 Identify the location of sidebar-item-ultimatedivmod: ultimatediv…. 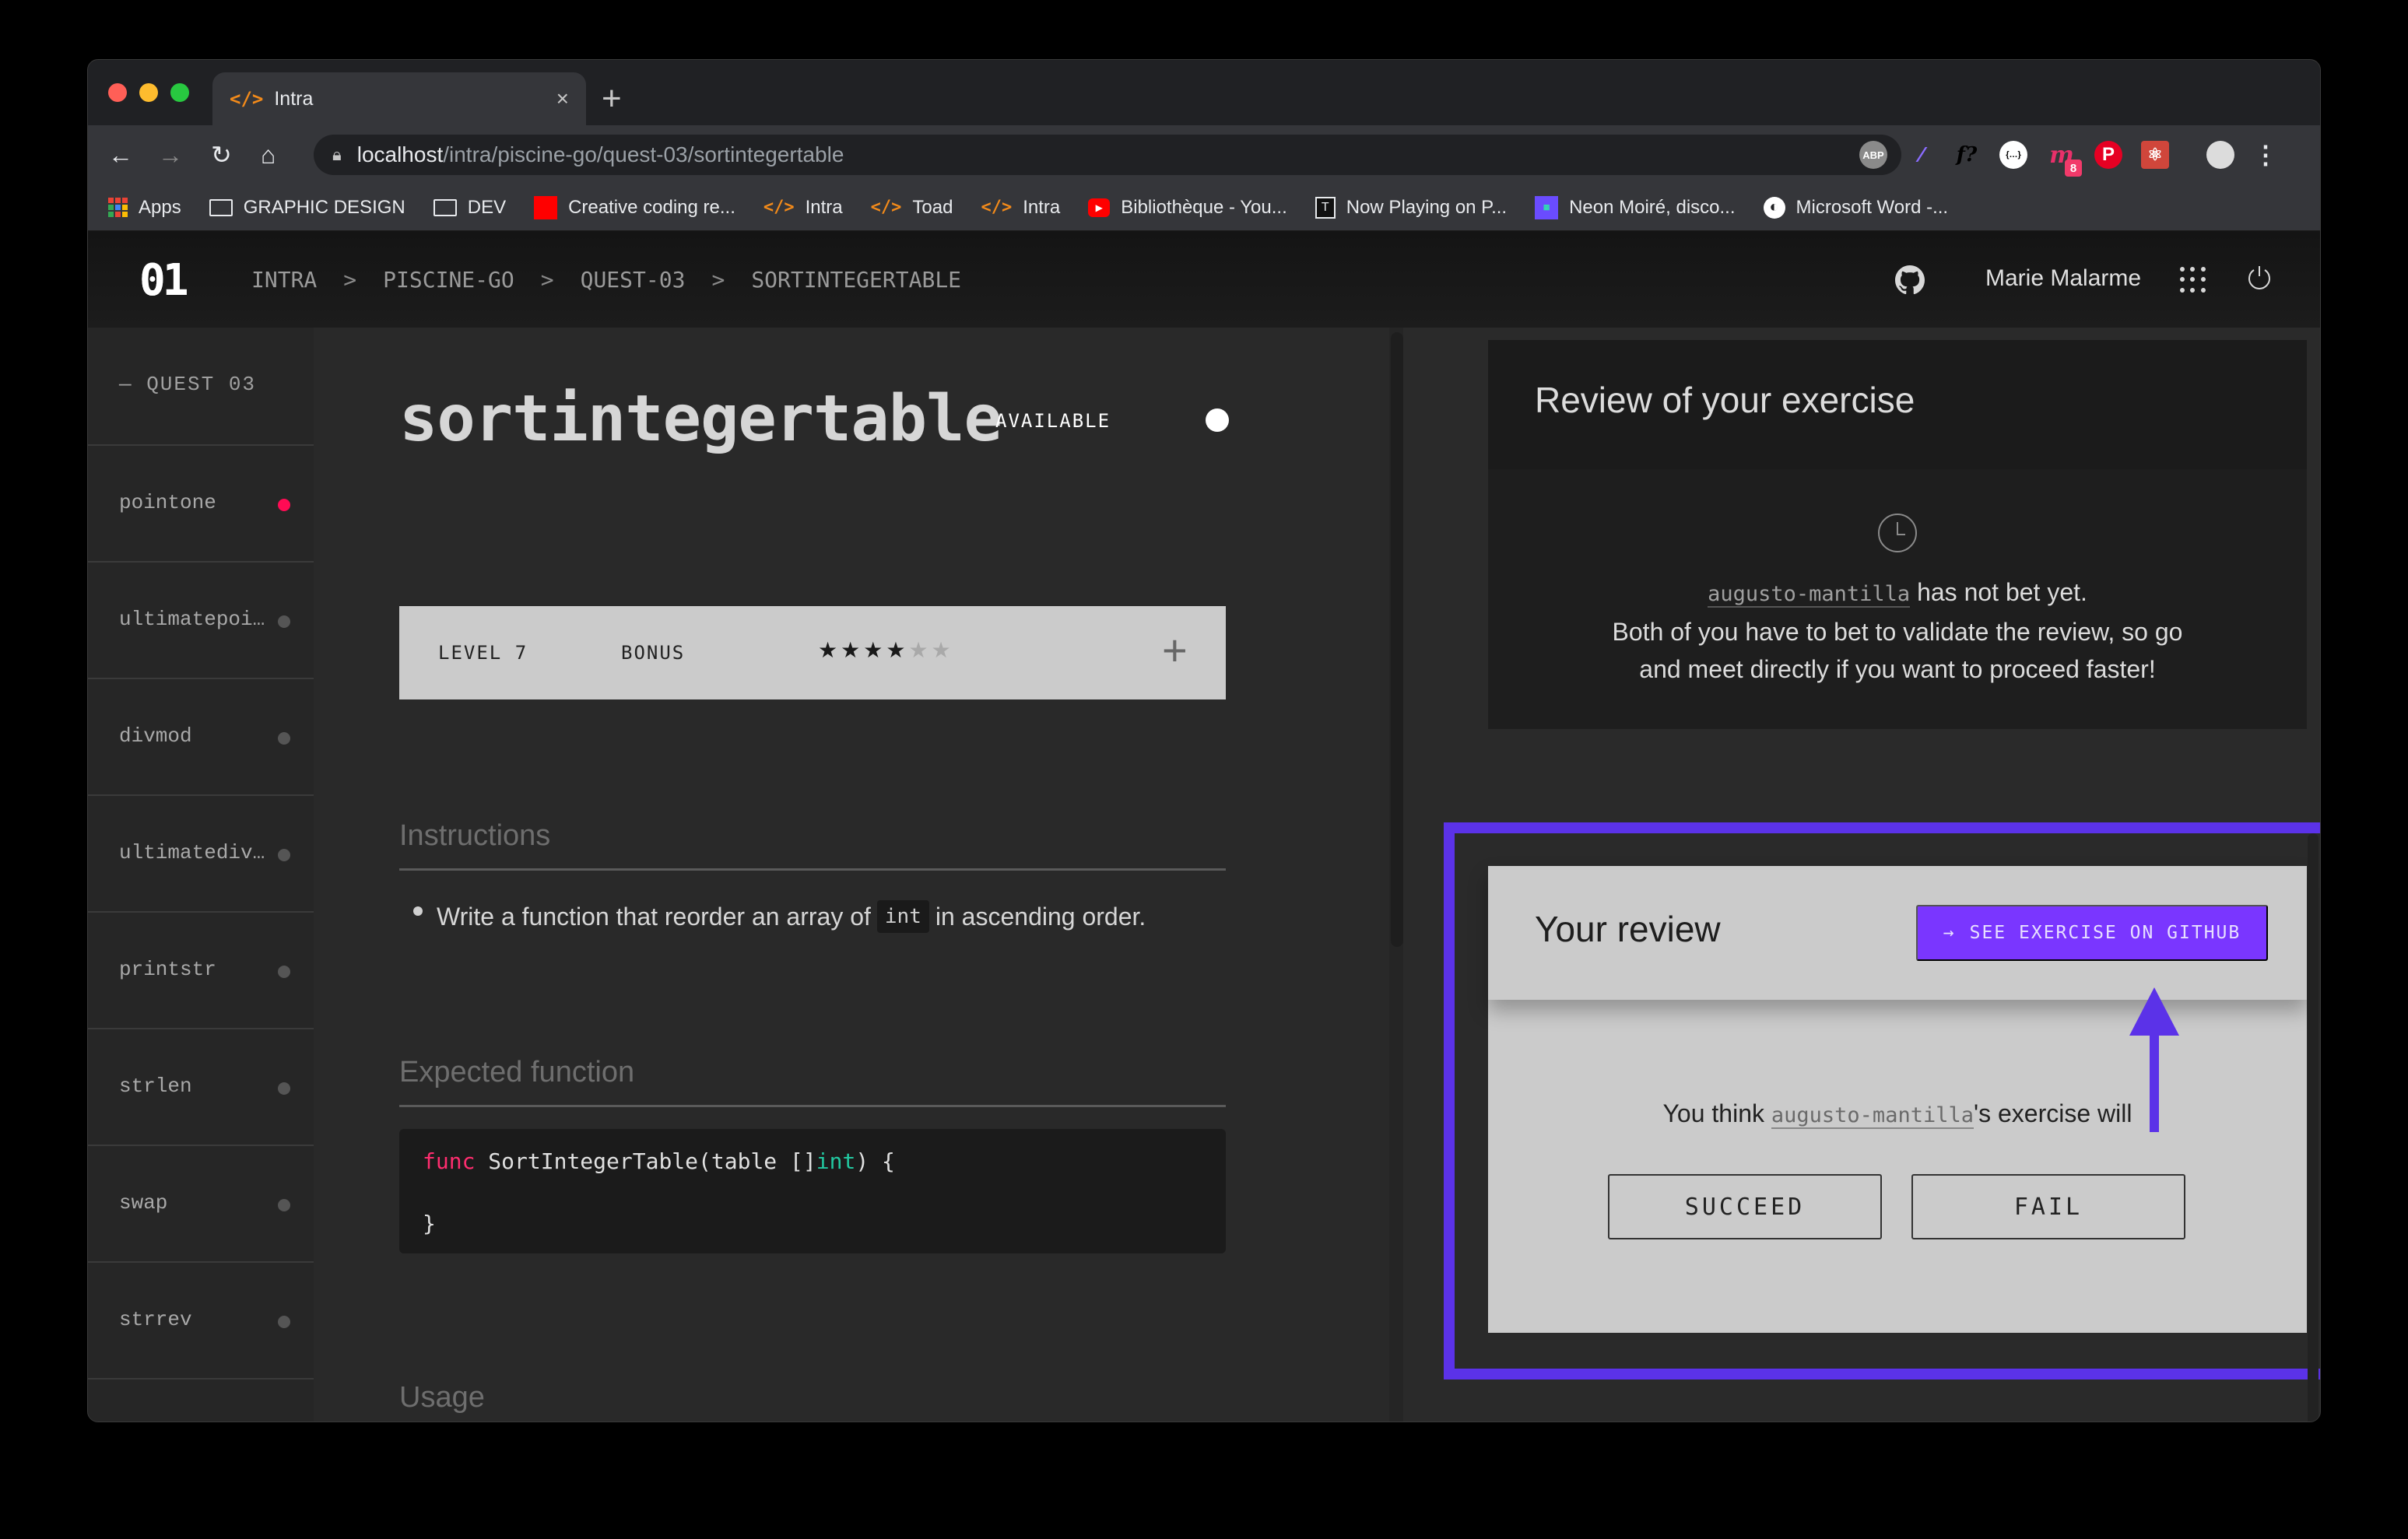
(201, 855).